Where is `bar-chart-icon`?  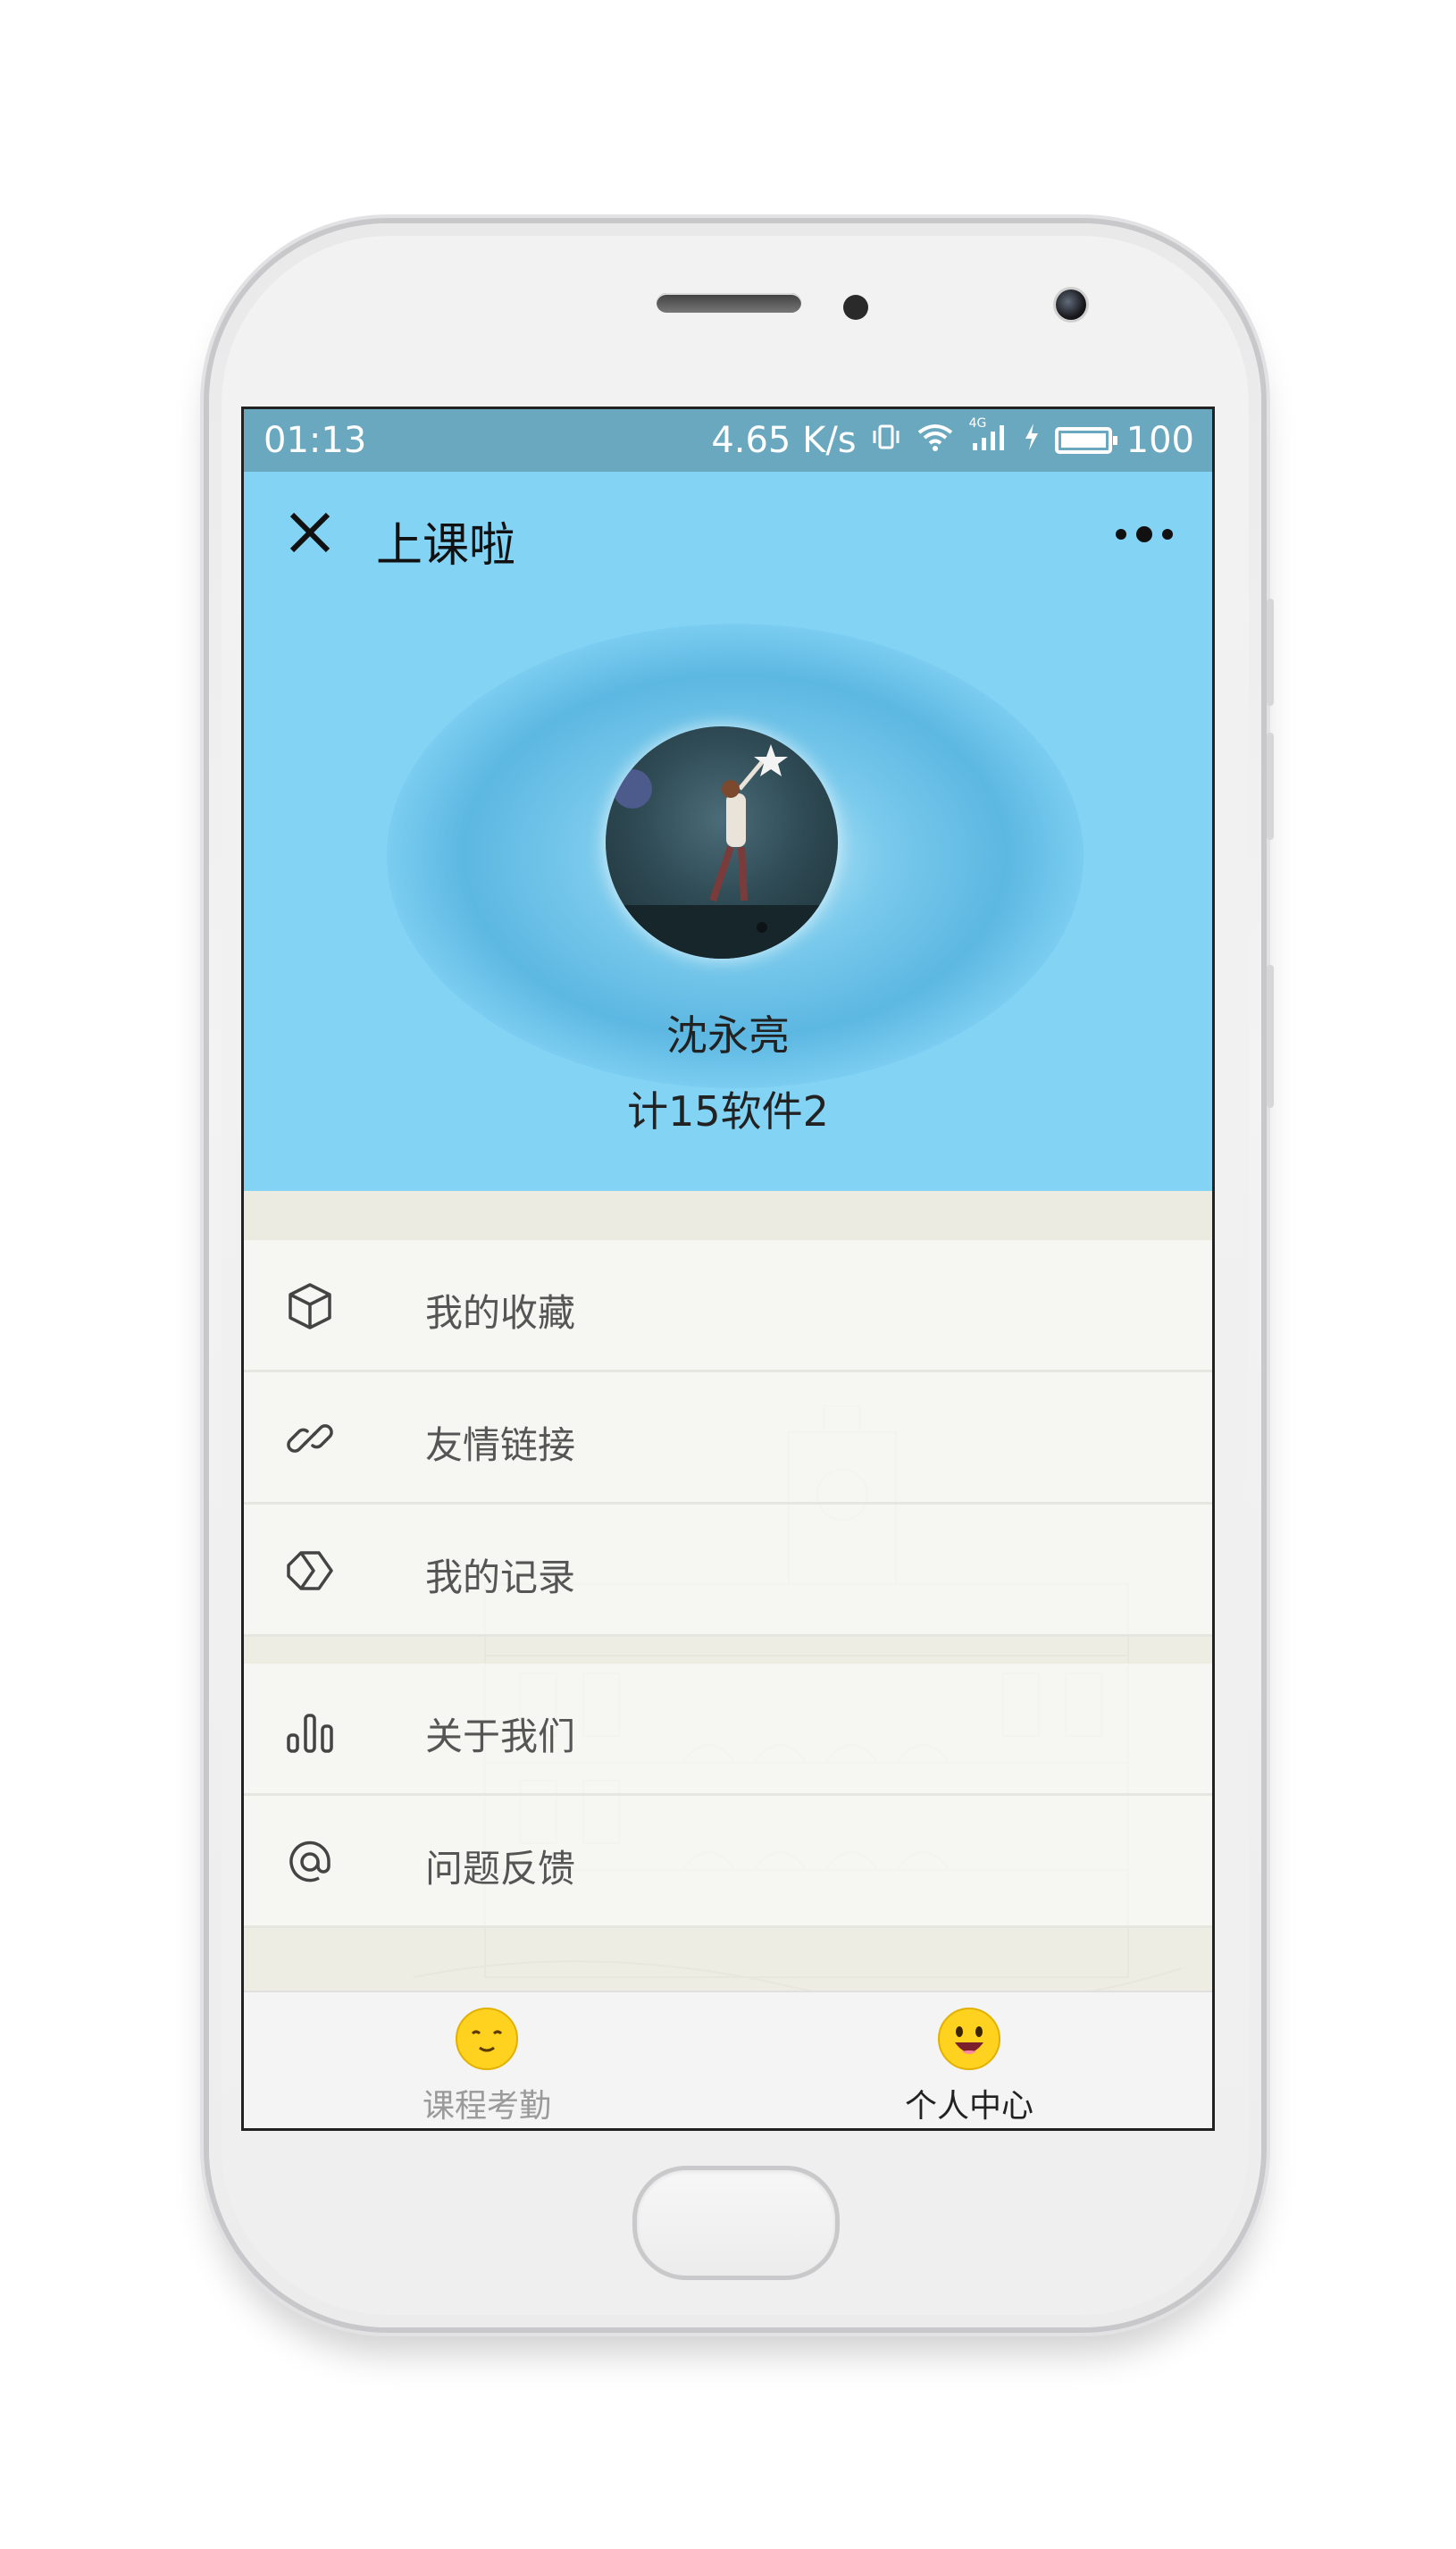
bar-chart-icon is located at coordinates (310, 1733).